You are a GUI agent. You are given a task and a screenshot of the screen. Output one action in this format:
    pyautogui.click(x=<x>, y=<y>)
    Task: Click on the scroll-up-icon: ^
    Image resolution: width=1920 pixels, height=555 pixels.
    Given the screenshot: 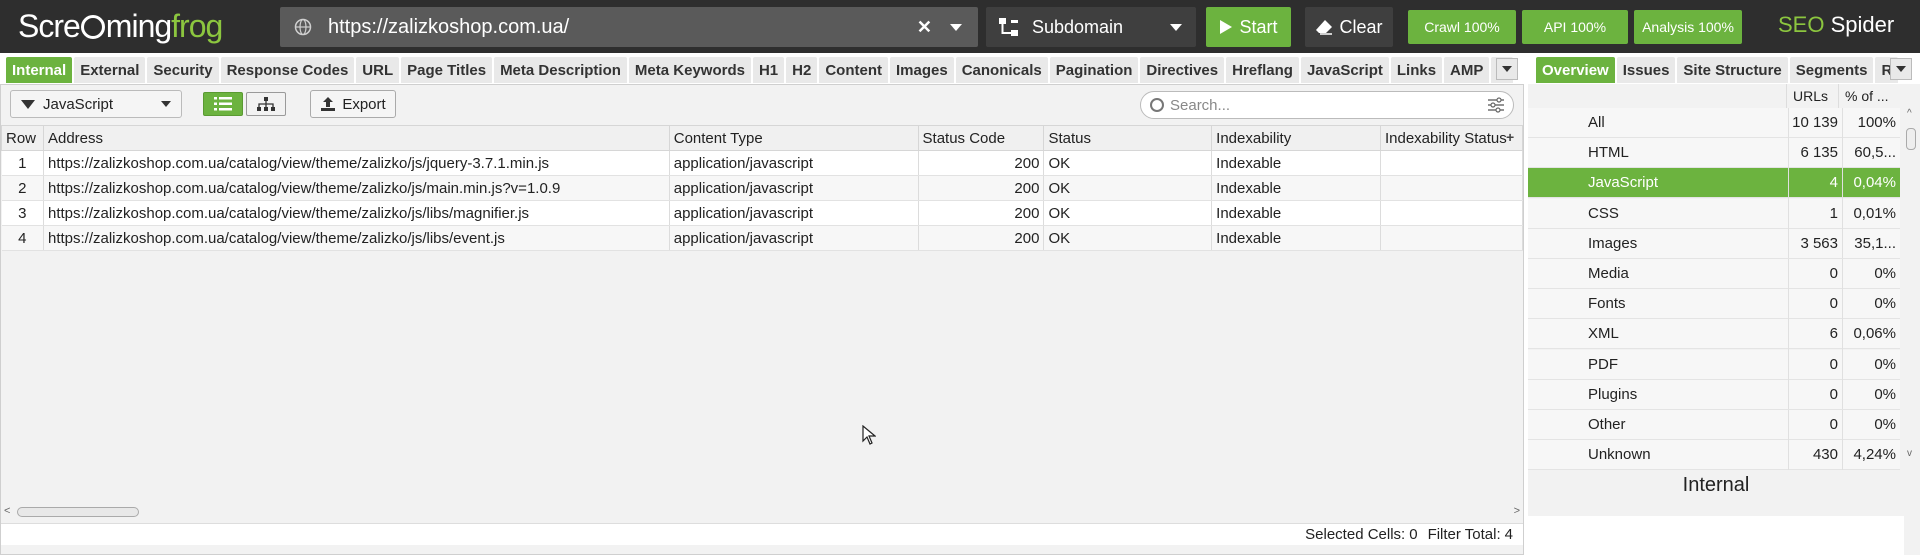 What is the action you would take?
    pyautogui.click(x=1909, y=113)
    